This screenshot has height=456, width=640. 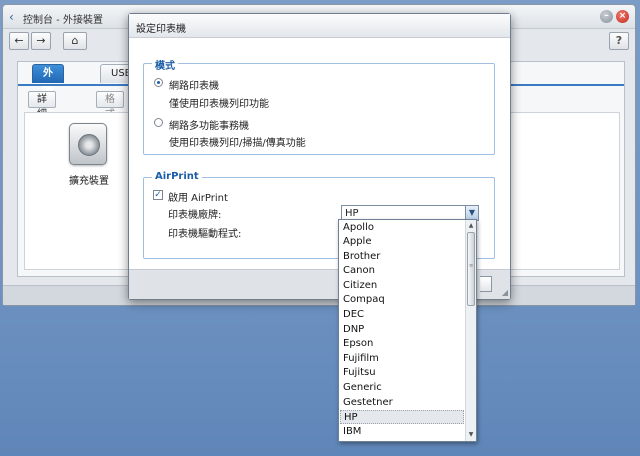 What do you see at coordinates (402, 242) in the screenshot?
I see `dropdown-option: Apple` at bounding box center [402, 242].